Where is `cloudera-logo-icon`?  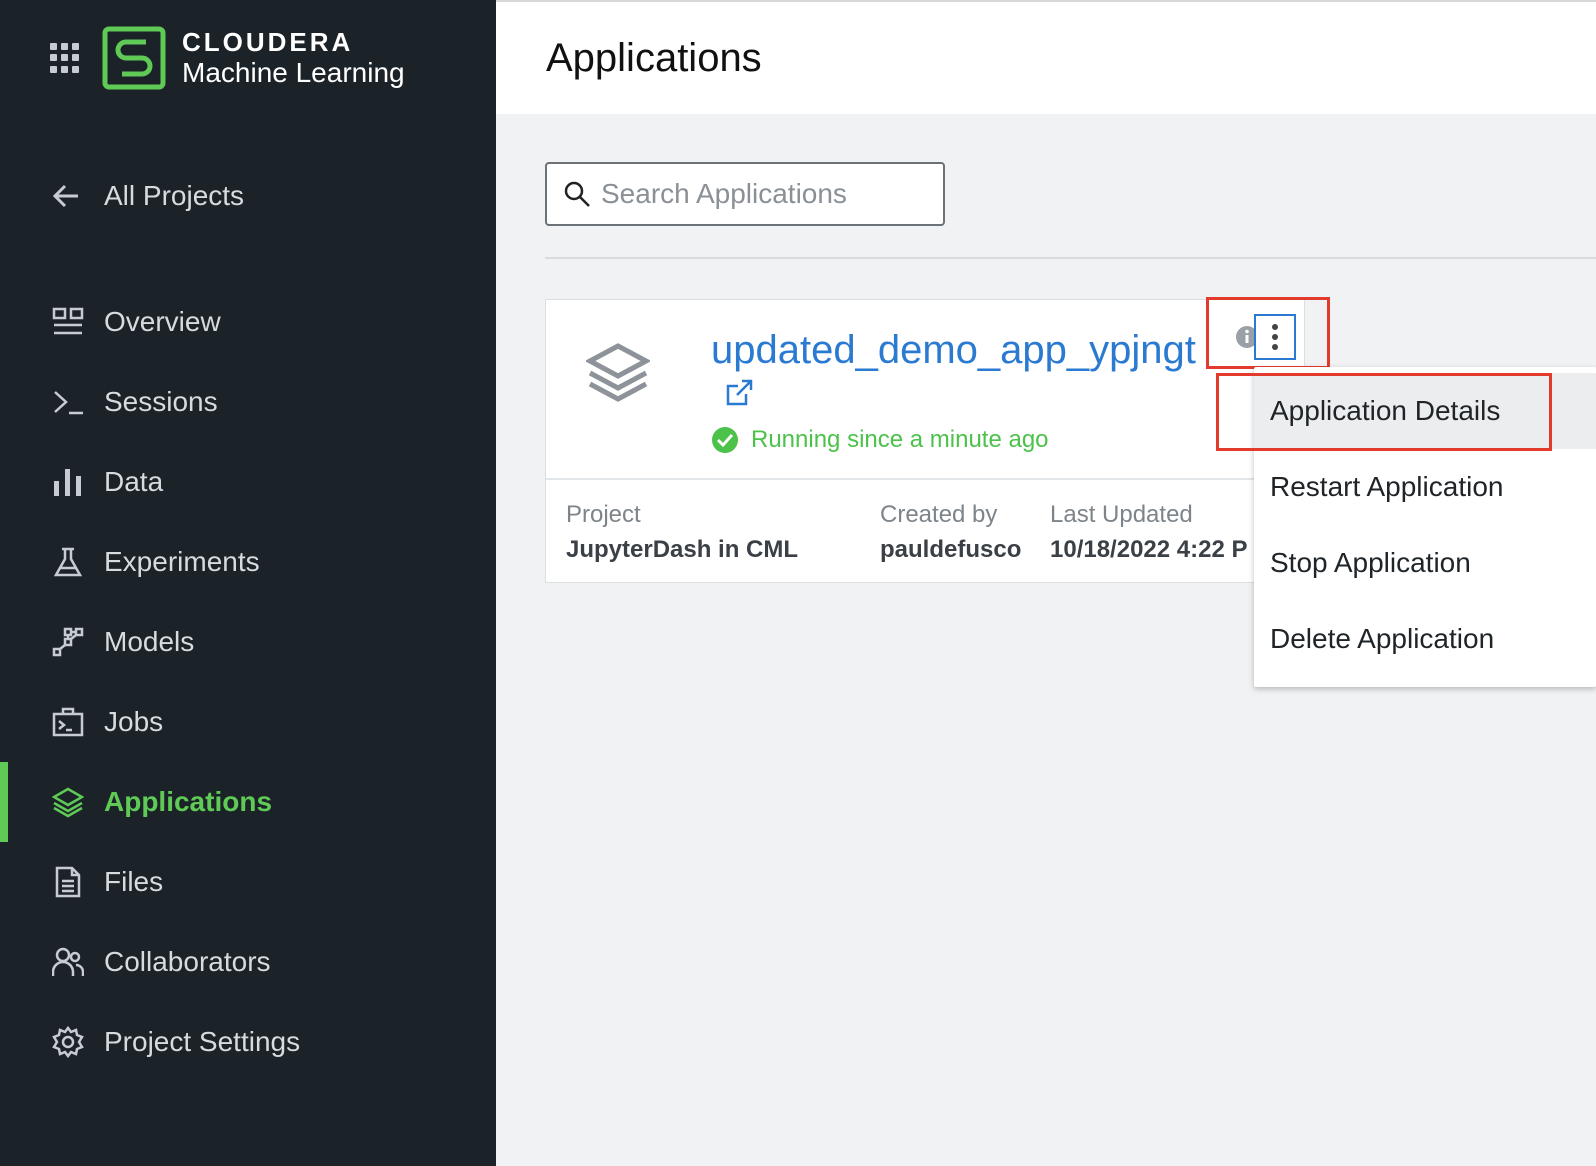
cloudera-logo-icon is located at coordinates (134, 58).